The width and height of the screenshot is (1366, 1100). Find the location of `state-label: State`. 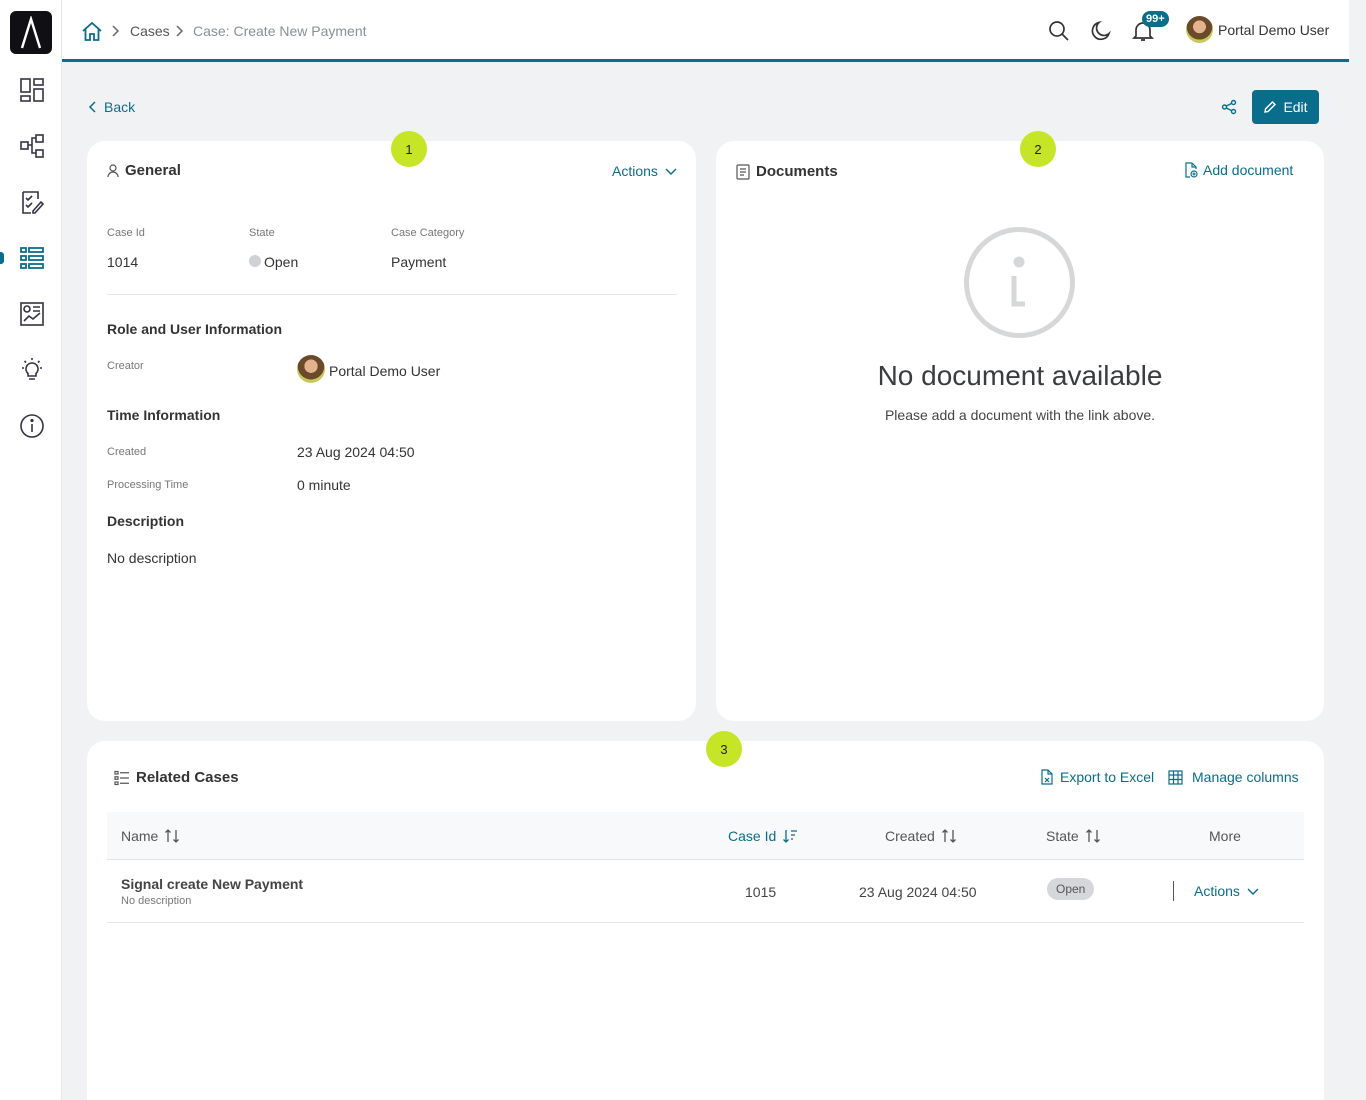

state-label: State is located at coordinates (262, 233).